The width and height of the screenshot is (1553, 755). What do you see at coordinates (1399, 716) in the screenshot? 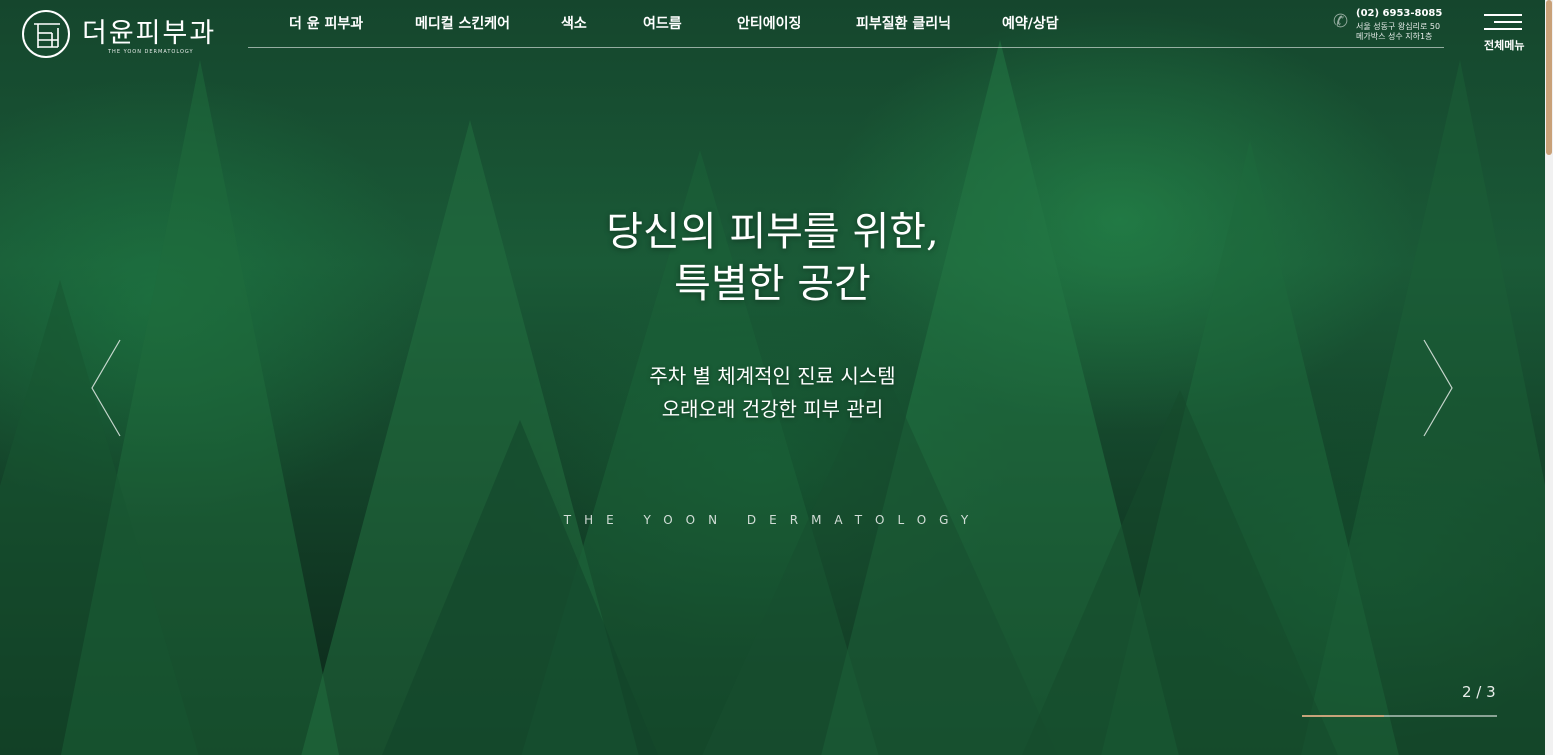
I see `slide-progress-bar` at bounding box center [1399, 716].